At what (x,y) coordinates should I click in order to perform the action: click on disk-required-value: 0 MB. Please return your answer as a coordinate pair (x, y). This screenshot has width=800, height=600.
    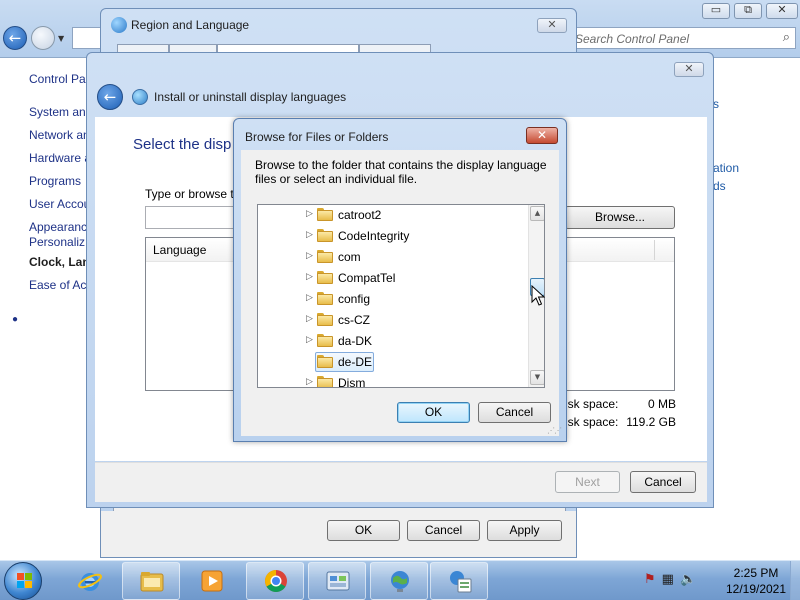
    Looking at the image, I should click on (661, 404).